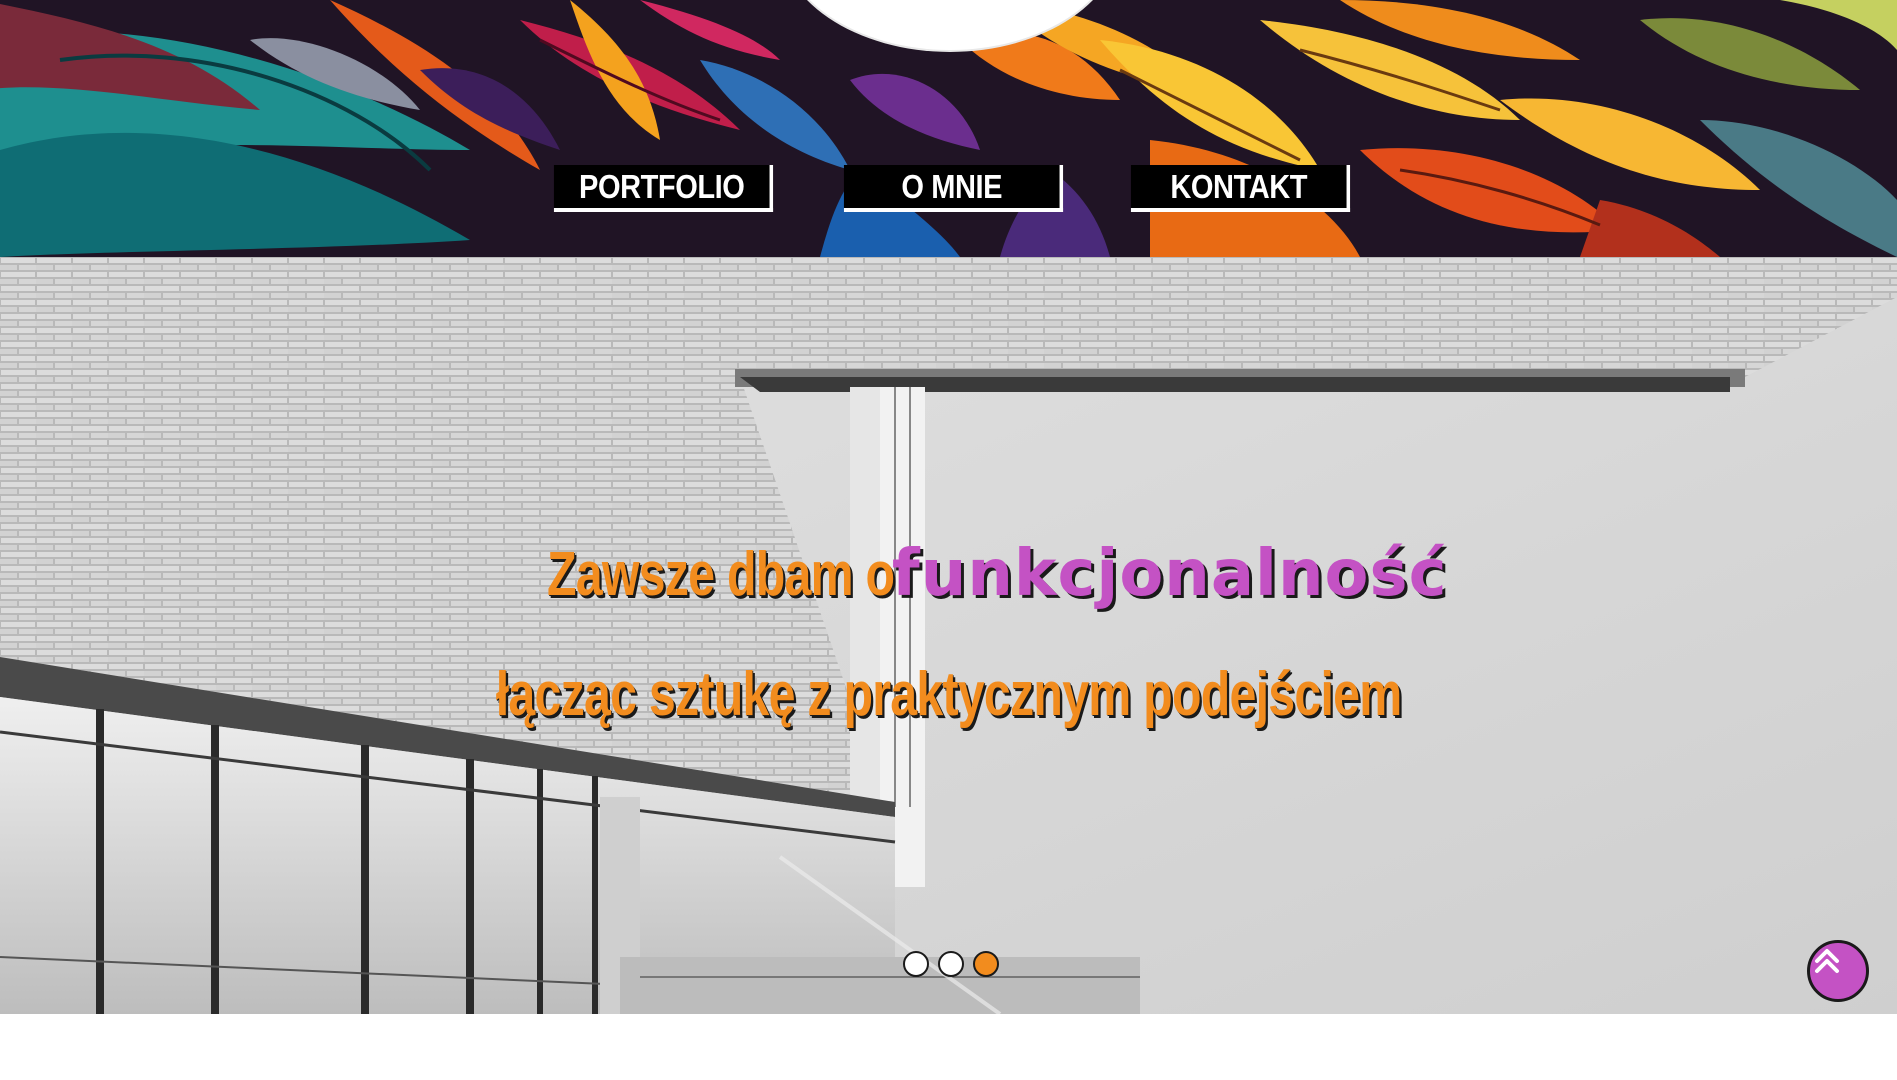  I want to click on nav-about-label: O MNIE, so click(952, 186).